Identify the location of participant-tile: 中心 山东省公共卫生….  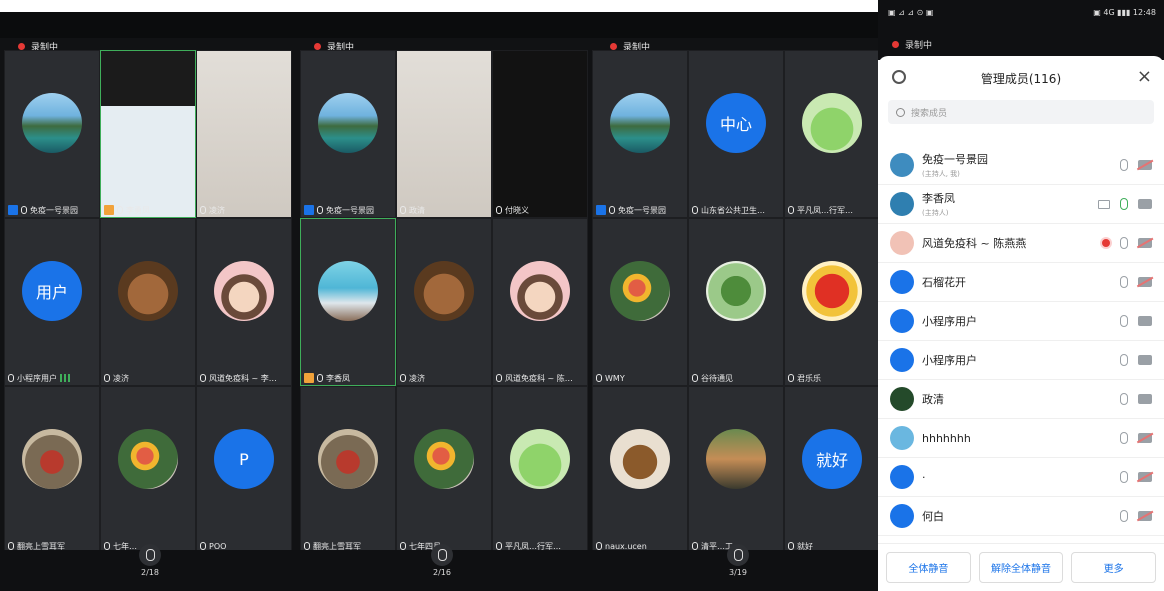
(736, 134).